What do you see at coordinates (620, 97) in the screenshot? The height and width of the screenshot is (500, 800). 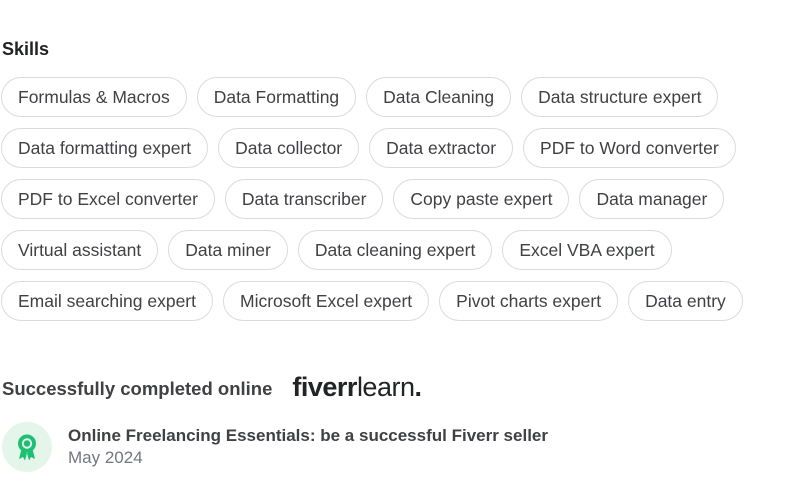 I see `skill-chip: Data structure expert` at bounding box center [620, 97].